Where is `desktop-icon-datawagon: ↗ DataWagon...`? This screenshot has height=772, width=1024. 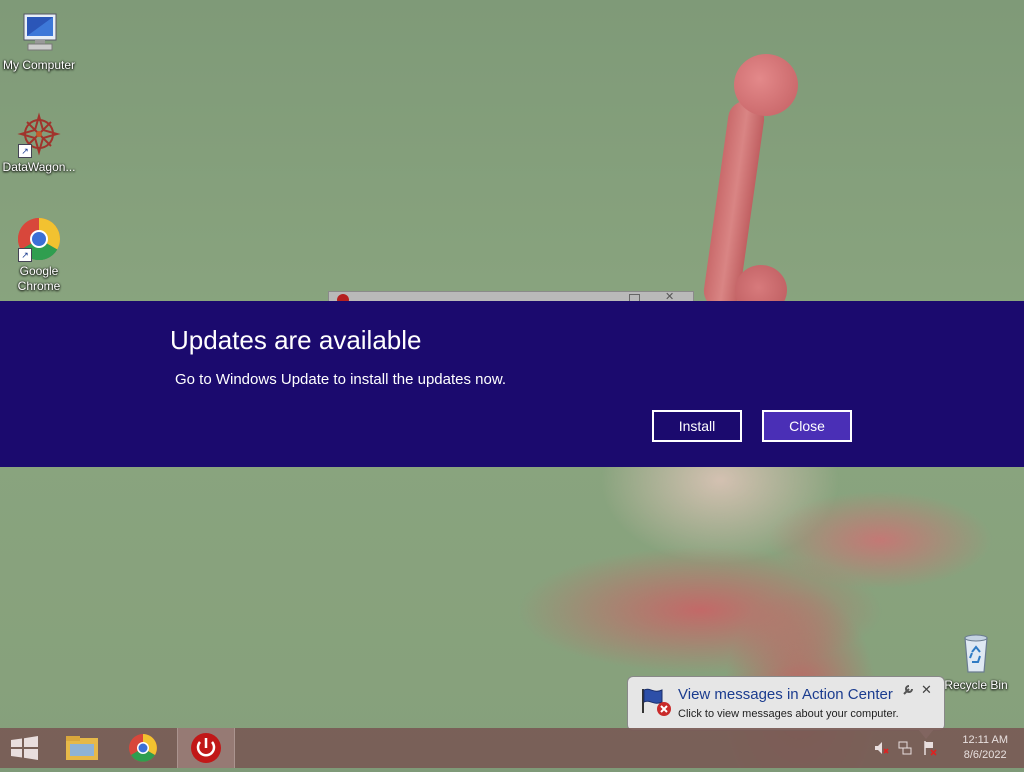 desktop-icon-datawagon: ↗ DataWagon... is located at coordinates (39, 143).